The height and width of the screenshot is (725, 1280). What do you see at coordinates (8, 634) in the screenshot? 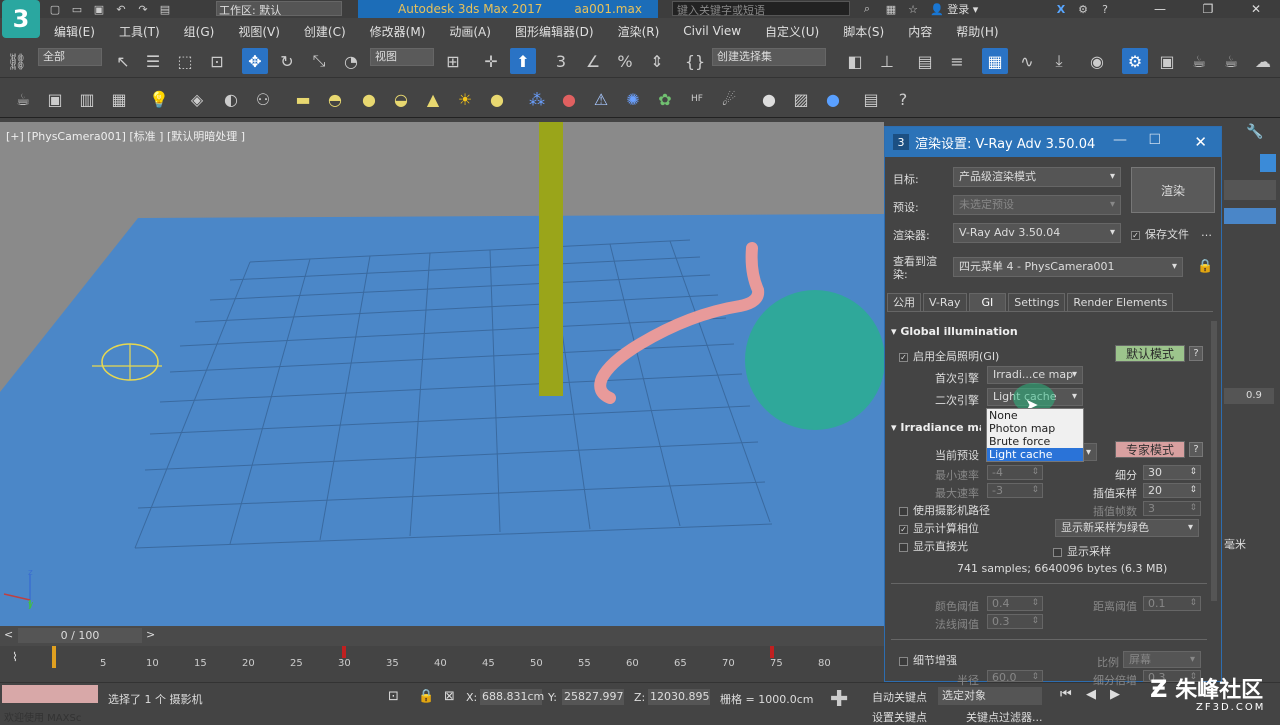
I see `prev-frame-button: <` at bounding box center [8, 634].